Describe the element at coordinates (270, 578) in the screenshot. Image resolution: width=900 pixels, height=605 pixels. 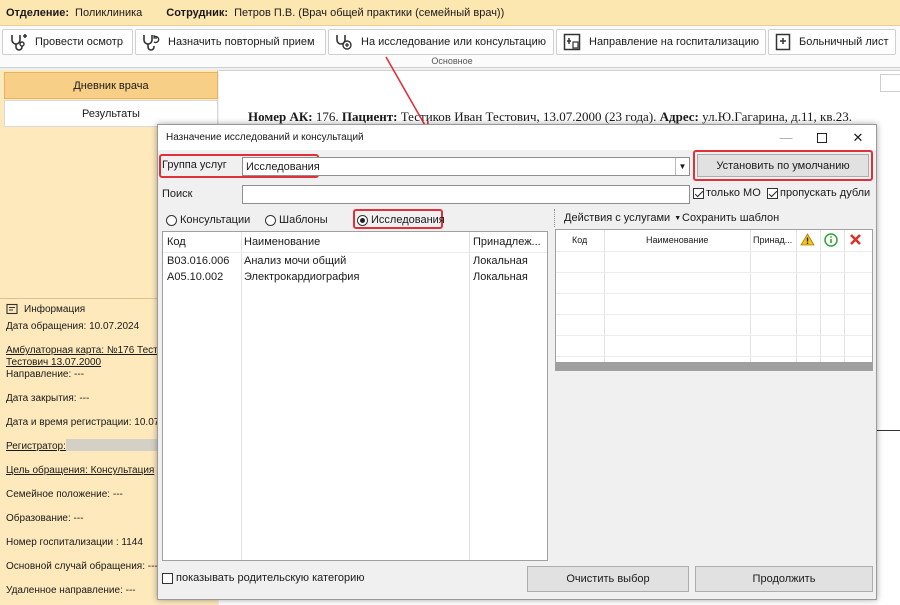
I see `show-parent-label: показывать родительскую категорию` at that location.